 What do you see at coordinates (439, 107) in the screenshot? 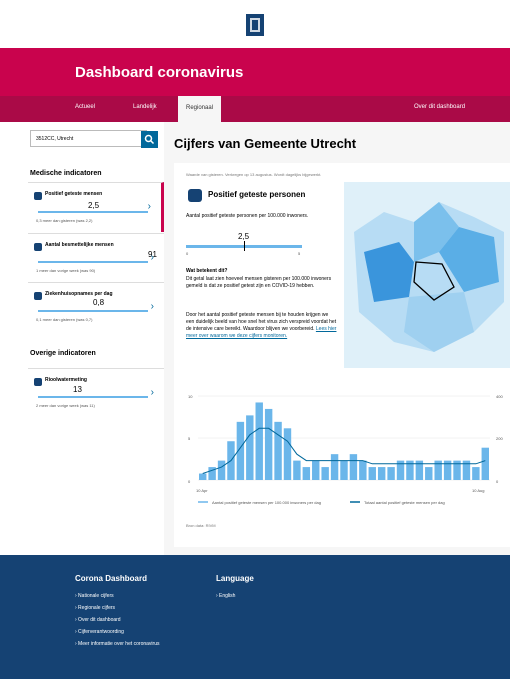
I see `nav-item-over: Over dit dashboard` at bounding box center [439, 107].